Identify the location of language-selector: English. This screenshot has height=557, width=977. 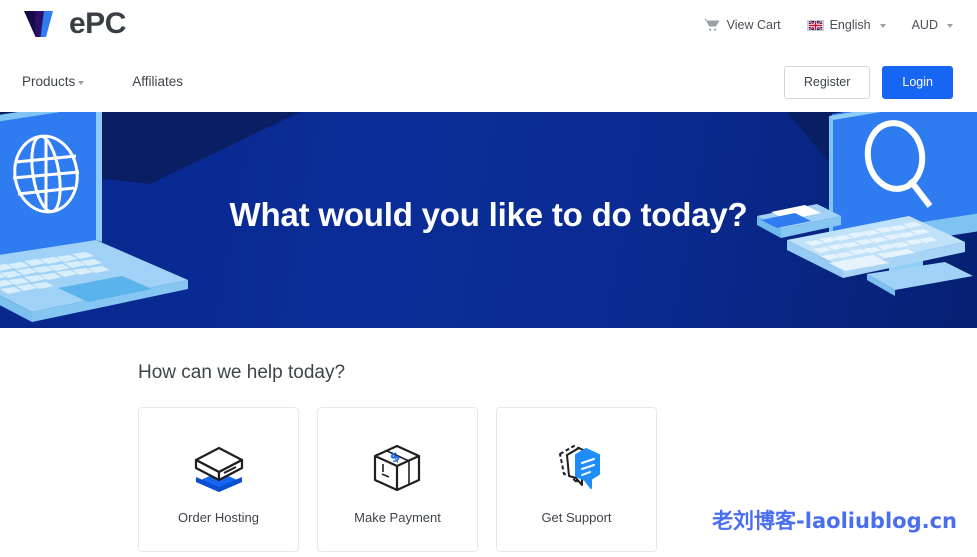
(846, 25).